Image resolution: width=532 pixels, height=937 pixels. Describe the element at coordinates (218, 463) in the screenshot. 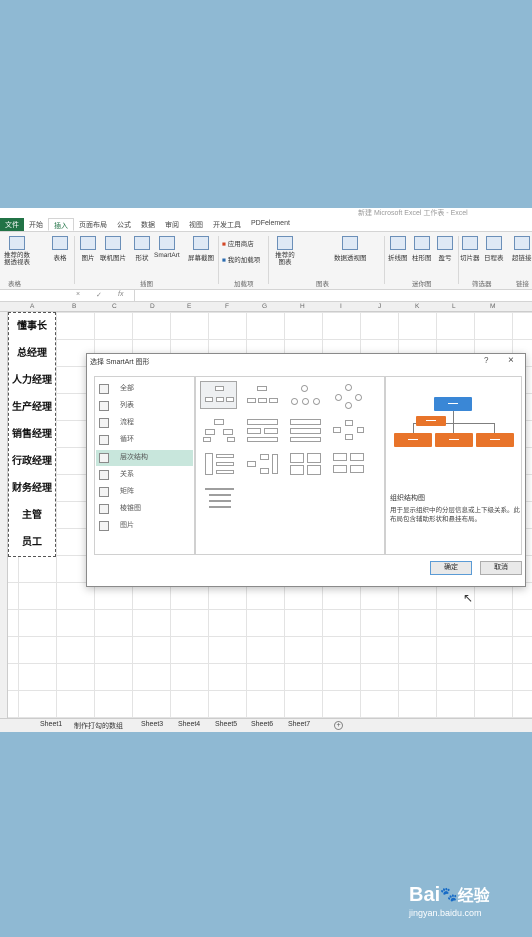

I see `layout-lined-list` at that location.